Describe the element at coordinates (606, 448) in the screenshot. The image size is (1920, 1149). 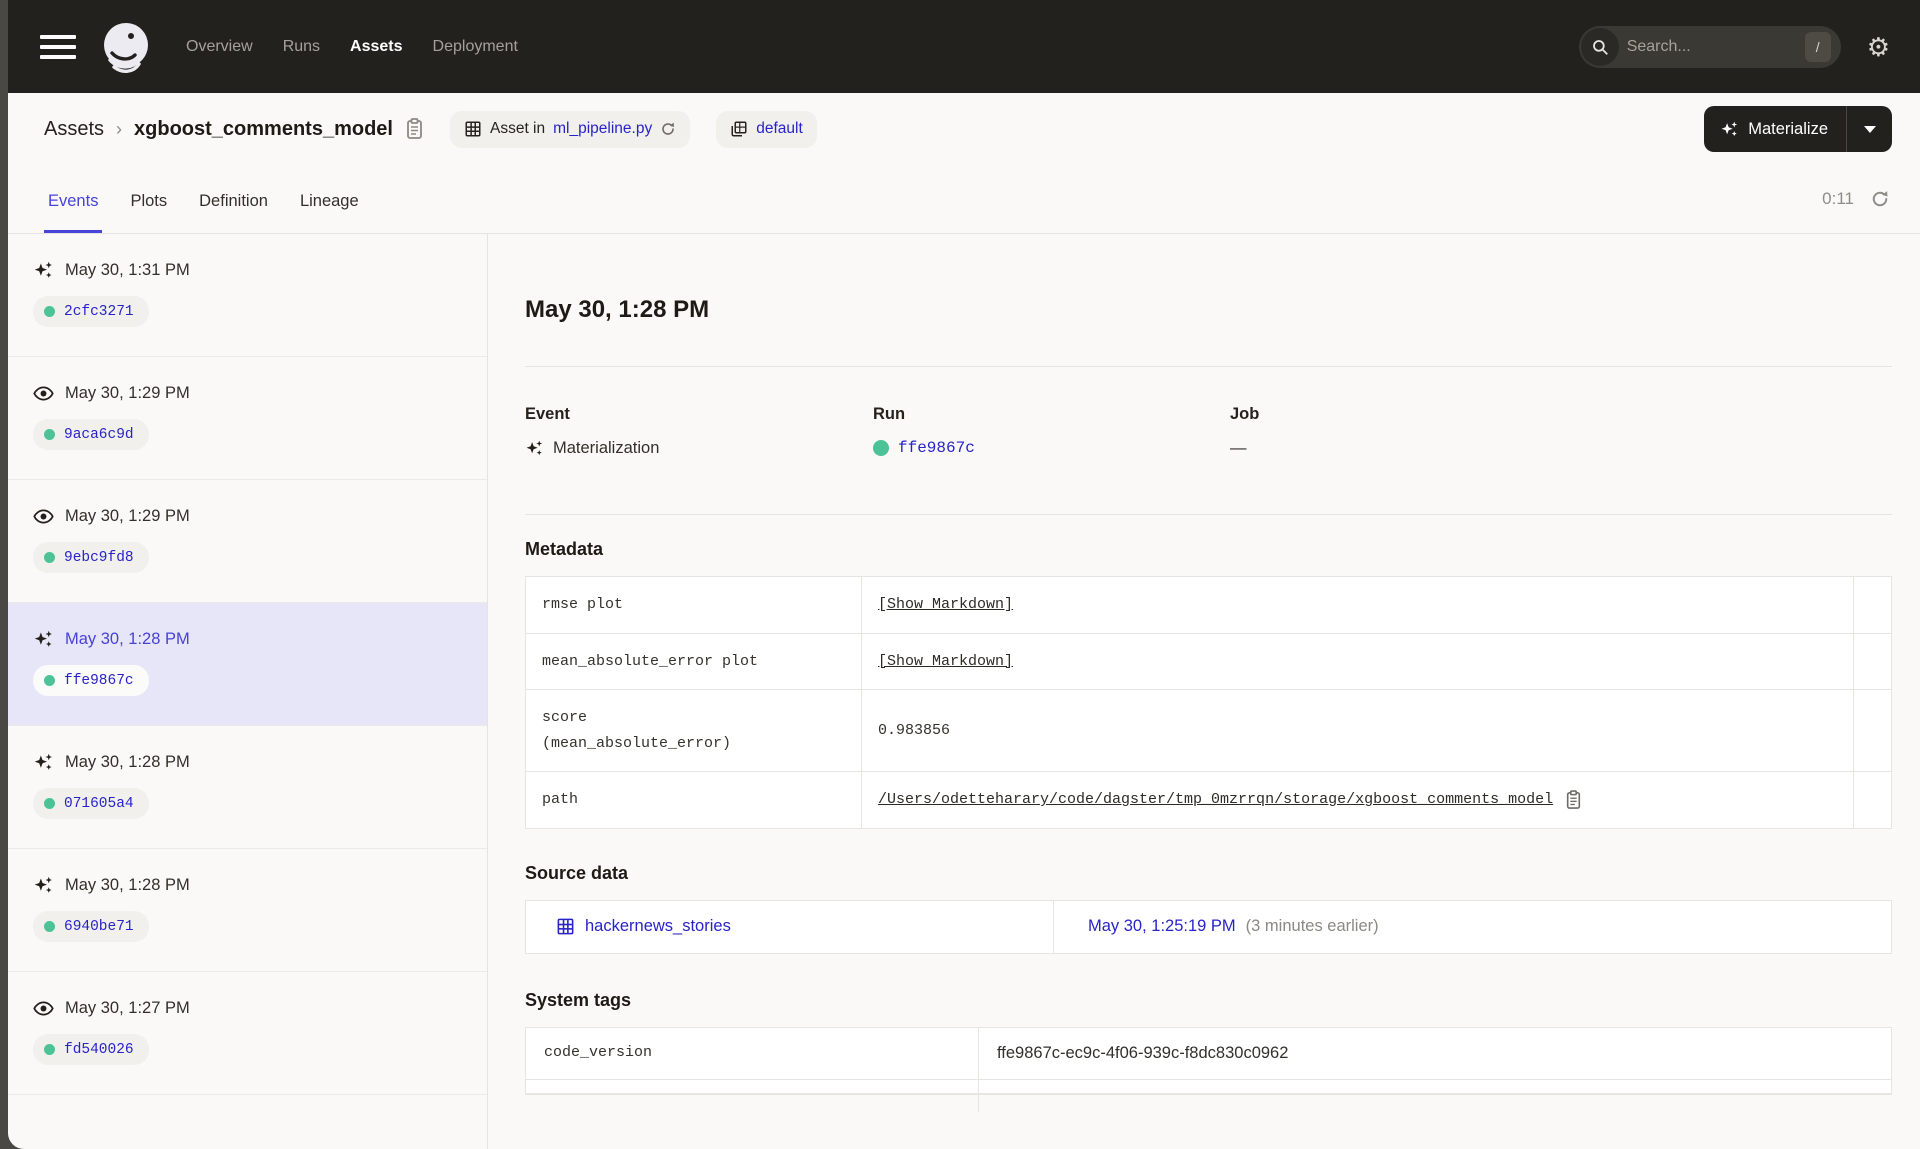
I see `event-type-value: Materialization` at that location.